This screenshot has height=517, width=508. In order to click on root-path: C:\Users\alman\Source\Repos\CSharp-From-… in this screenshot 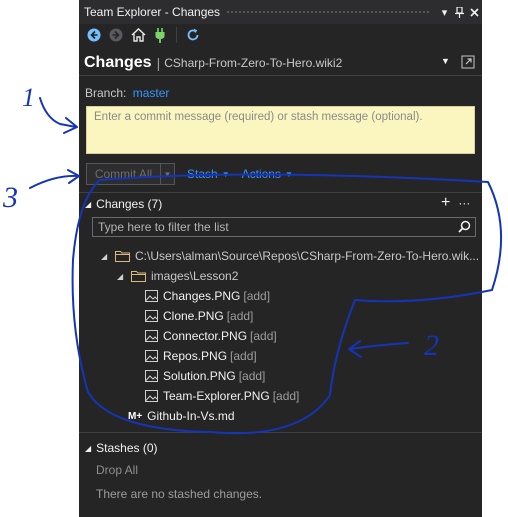, I will do `click(307, 256)`.